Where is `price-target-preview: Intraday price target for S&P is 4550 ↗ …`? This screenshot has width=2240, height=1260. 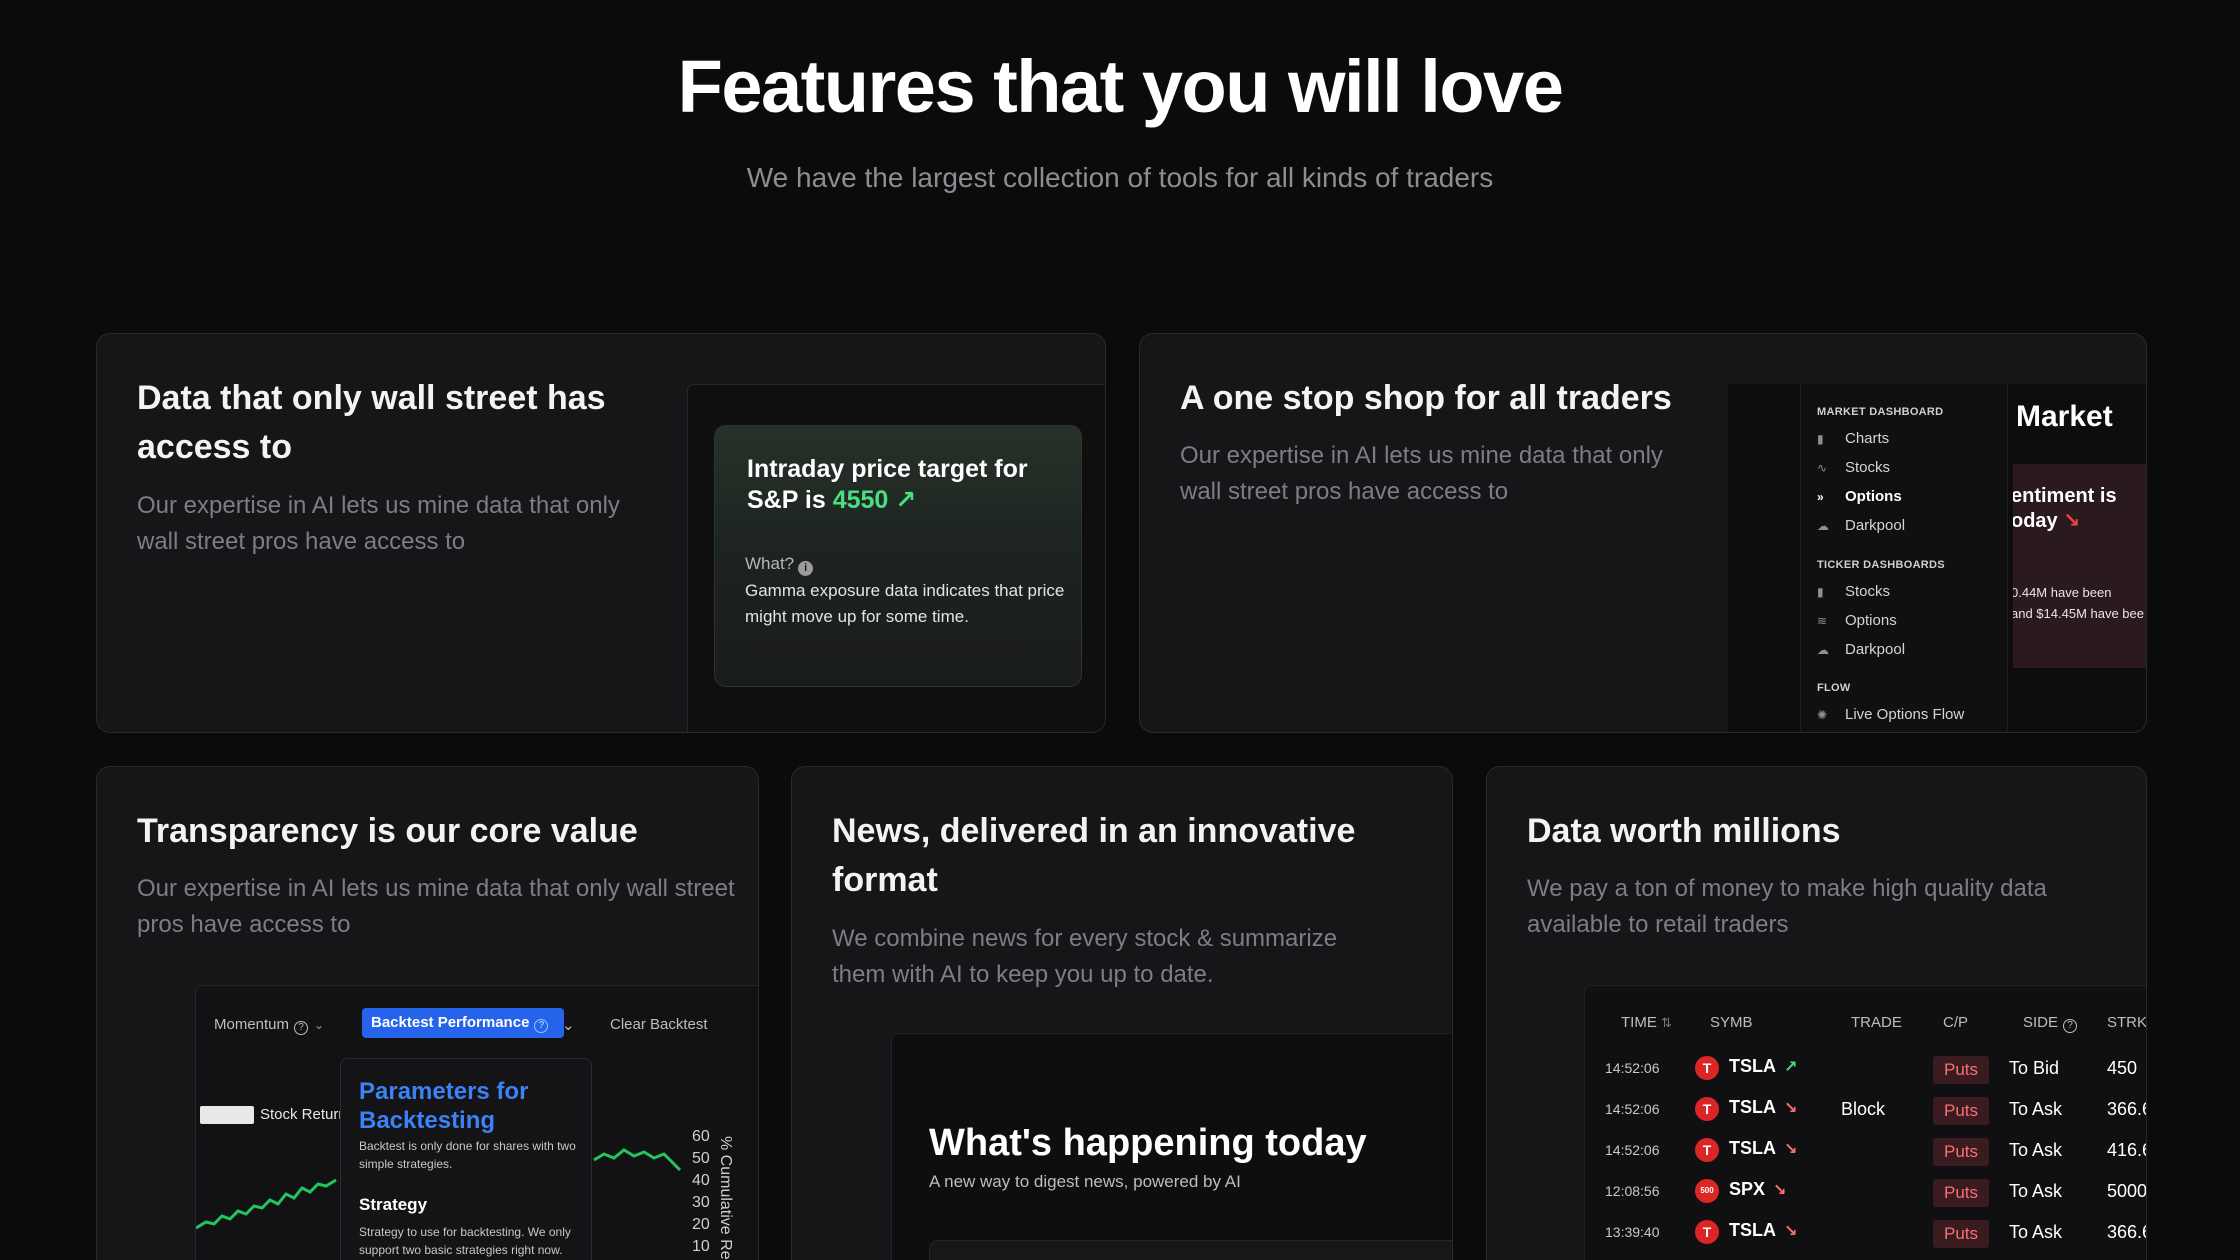
price-target-preview: Intraday price target for S&P is 4550 ↗ … is located at coordinates (896, 558).